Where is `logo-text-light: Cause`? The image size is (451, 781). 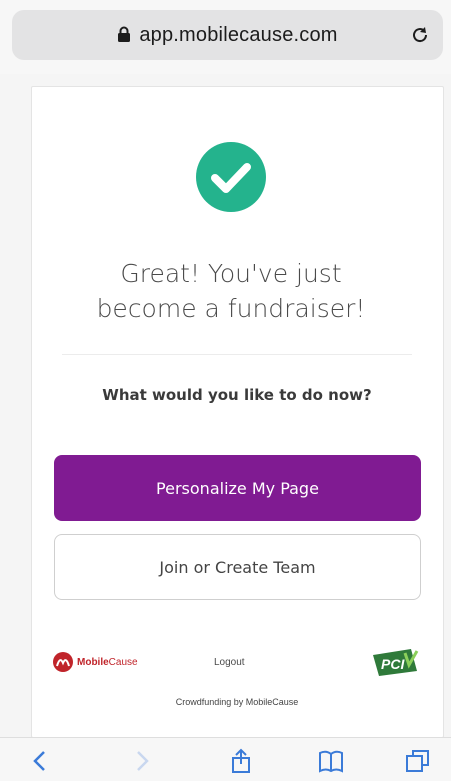
logo-text-light: Cause is located at coordinates (123, 662).